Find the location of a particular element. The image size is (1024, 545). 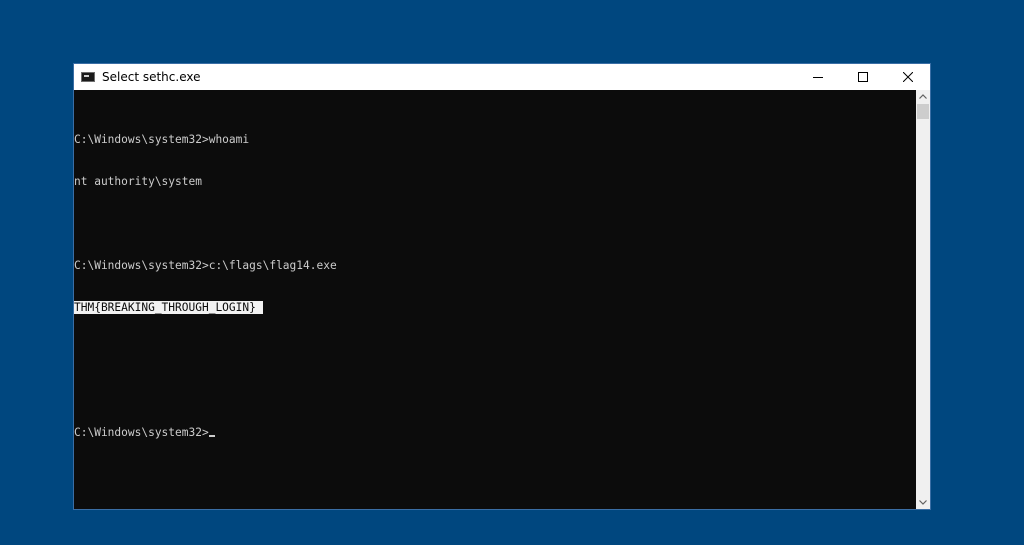

console-line: nt authority\system is located at coordinates (138, 181).